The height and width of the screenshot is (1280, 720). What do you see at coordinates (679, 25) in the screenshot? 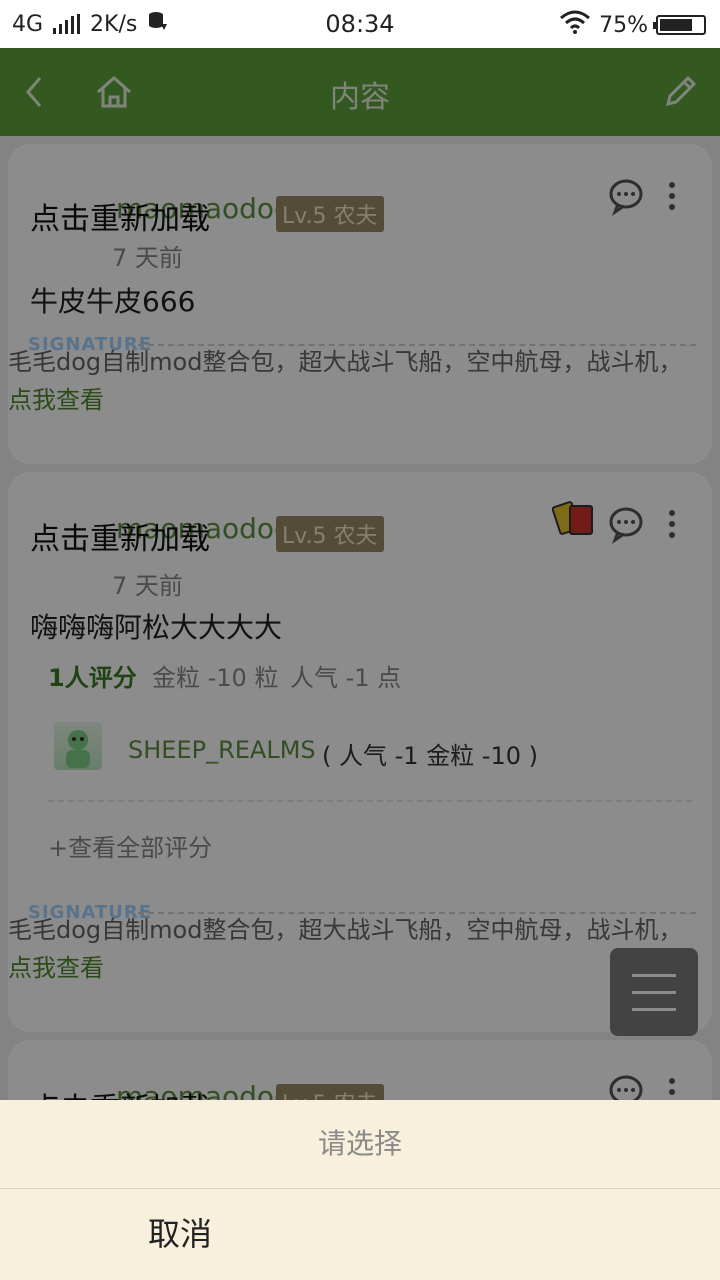
I see `battery-icon` at bounding box center [679, 25].